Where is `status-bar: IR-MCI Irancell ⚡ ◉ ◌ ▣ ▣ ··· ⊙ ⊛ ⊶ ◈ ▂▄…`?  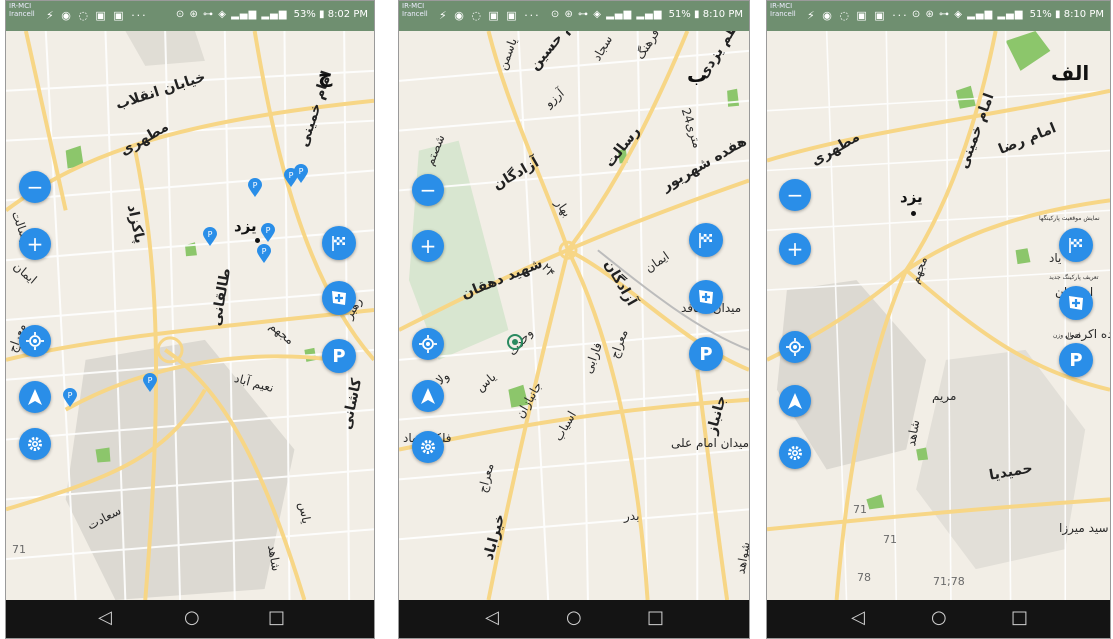
status-bar: IR-MCI Irancell ⚡ ◉ ◌ ▣ ▣ ··· ⊙ ⊛ ⊶ ◈ ▂▄… is located at coordinates (938, 16).